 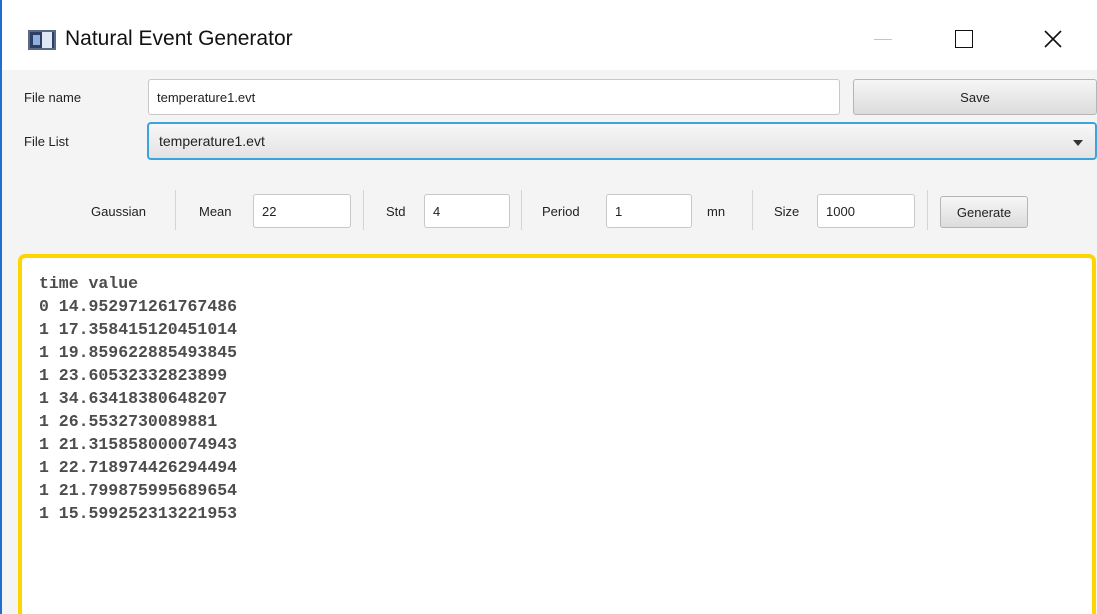 What do you see at coordinates (138, 467) in the screenshot?
I see `output-line: 1 22.718974426294494` at bounding box center [138, 467].